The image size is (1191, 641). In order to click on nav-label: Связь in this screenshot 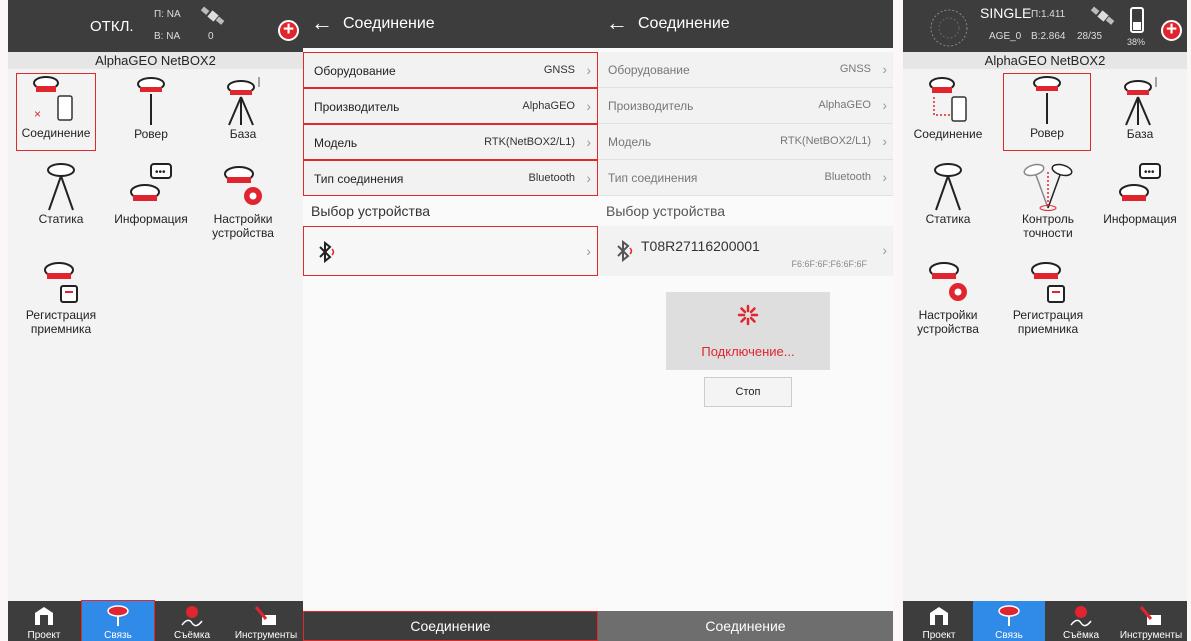, I will do `click(1009, 635)`.